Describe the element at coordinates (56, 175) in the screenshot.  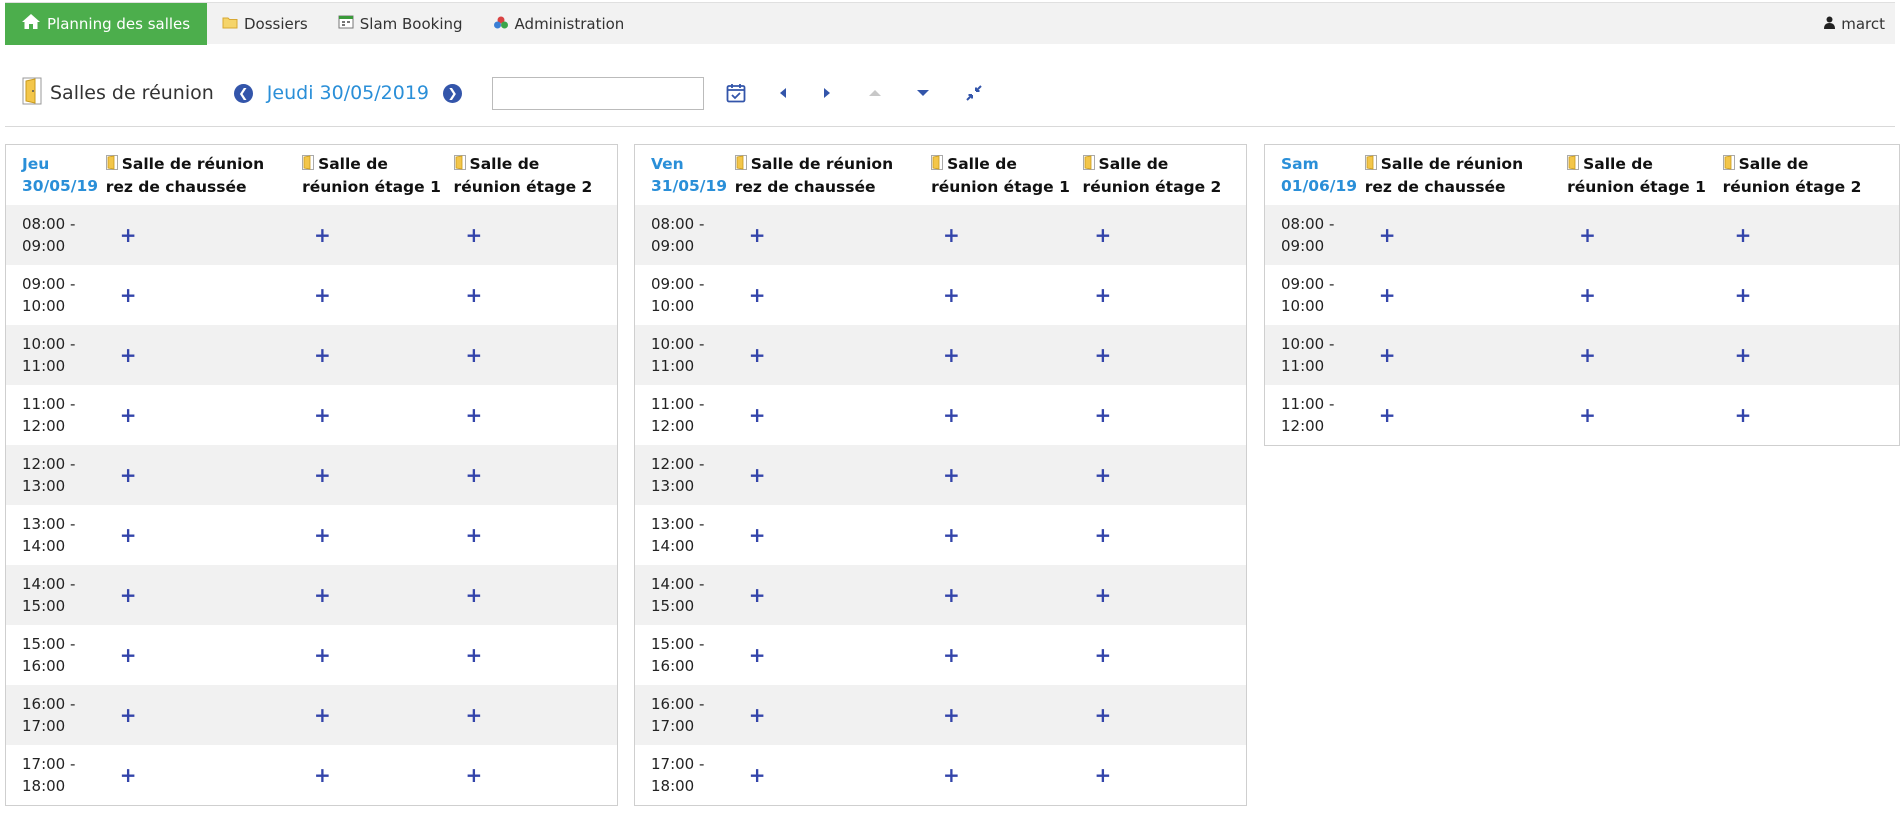
I see `day-header: Jeu 30/05/19` at that location.